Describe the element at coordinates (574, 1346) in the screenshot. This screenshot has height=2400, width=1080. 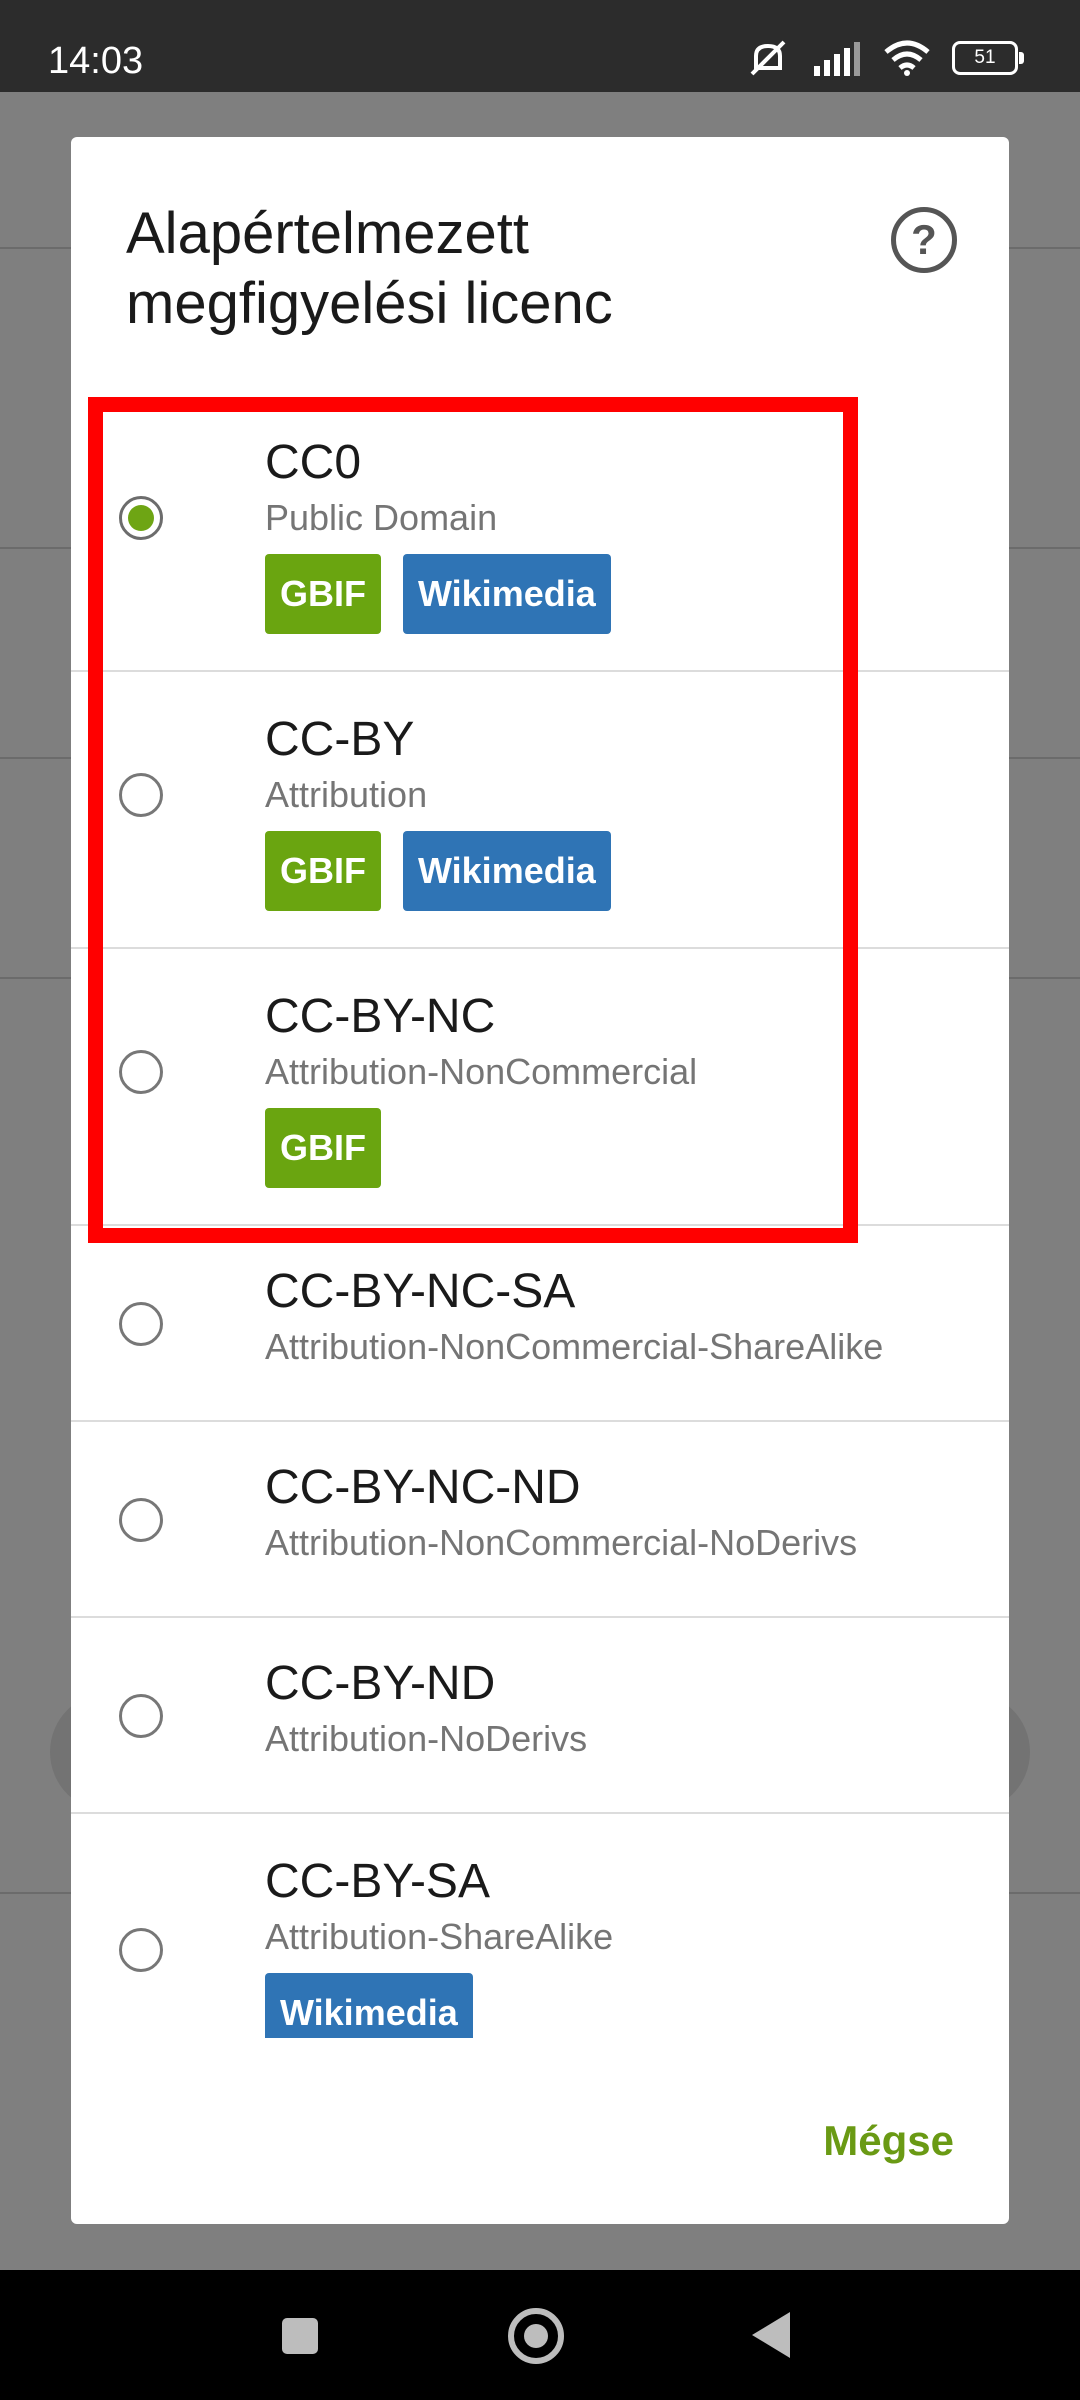
I see `option-subtitle: Attribution-NonCommercial-ShareAlike` at that location.